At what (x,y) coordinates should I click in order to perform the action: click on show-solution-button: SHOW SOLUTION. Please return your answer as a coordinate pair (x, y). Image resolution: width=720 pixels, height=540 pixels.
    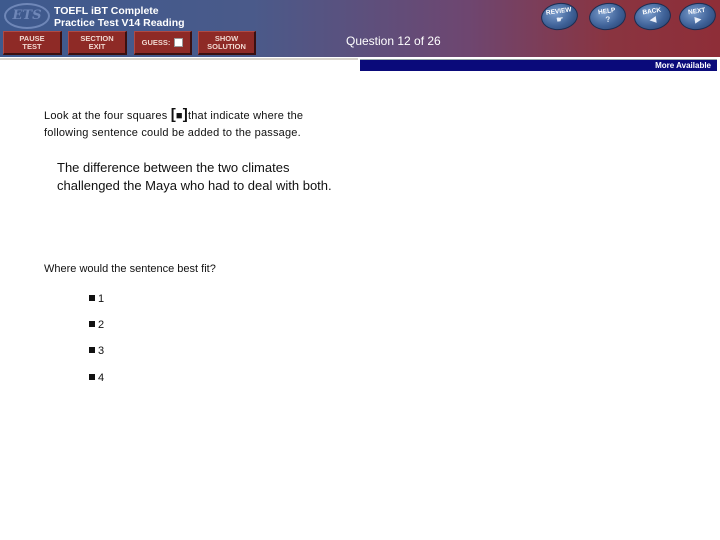
    Looking at the image, I should click on (227, 43).